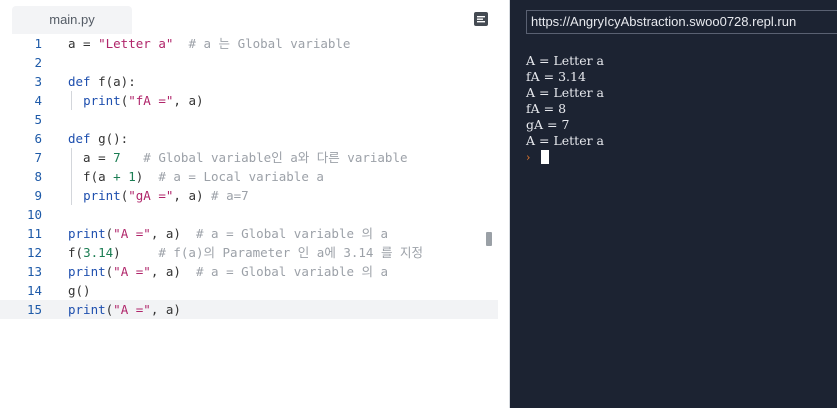 This screenshot has width=837, height=408. What do you see at coordinates (565, 157) in the screenshot?
I see `console-prompt: ›` at bounding box center [565, 157].